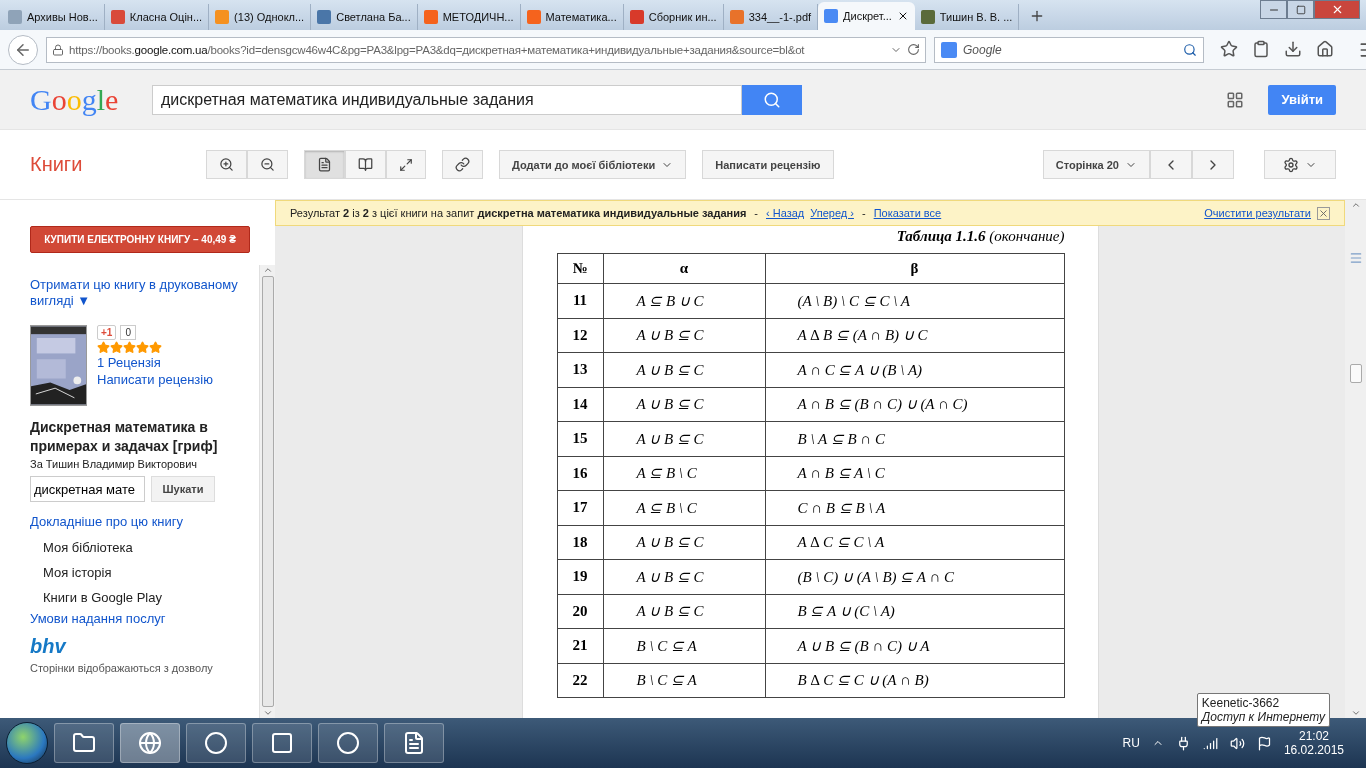 This screenshot has width=1366, height=768. What do you see at coordinates (768, 164) in the screenshot?
I see `write-review-button: Написати рецензію` at bounding box center [768, 164].